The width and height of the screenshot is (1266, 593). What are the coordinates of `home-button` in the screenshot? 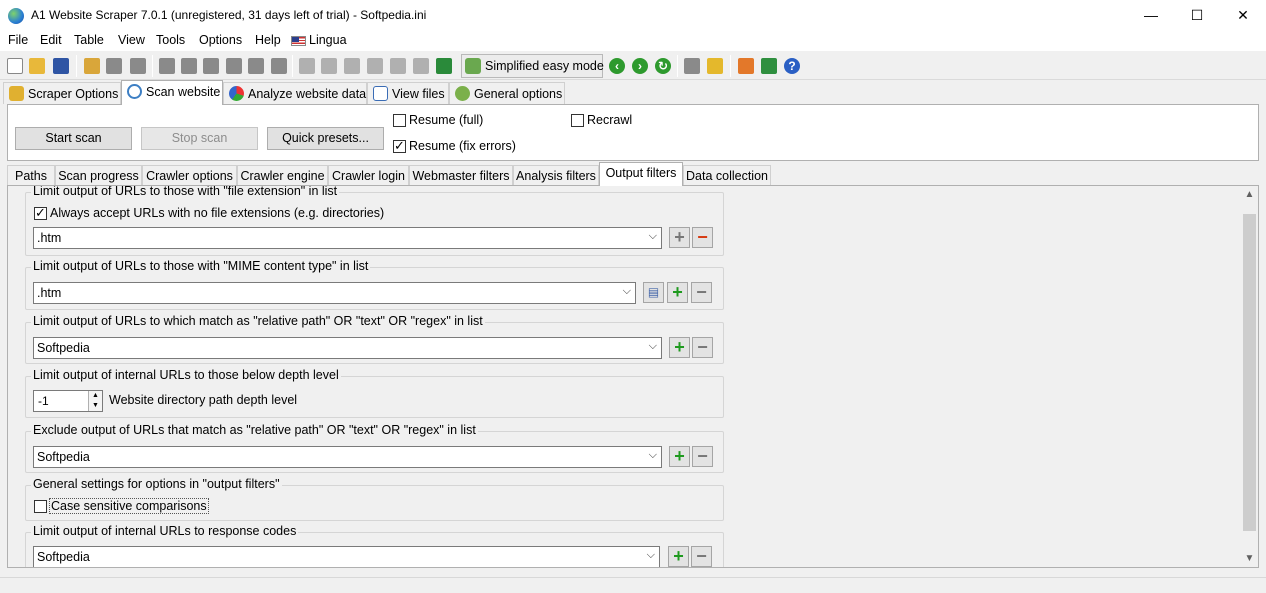 It's located at (746, 66).